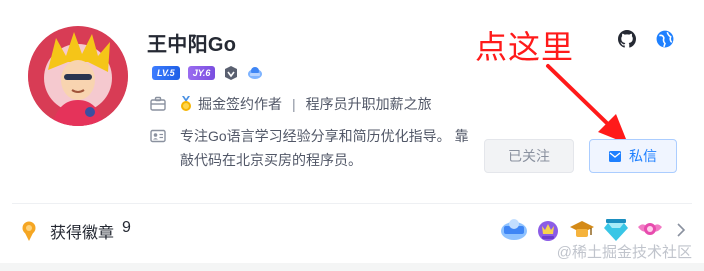  Describe the element at coordinates (352, 267) in the screenshot. I see `bottom-strip` at that location.